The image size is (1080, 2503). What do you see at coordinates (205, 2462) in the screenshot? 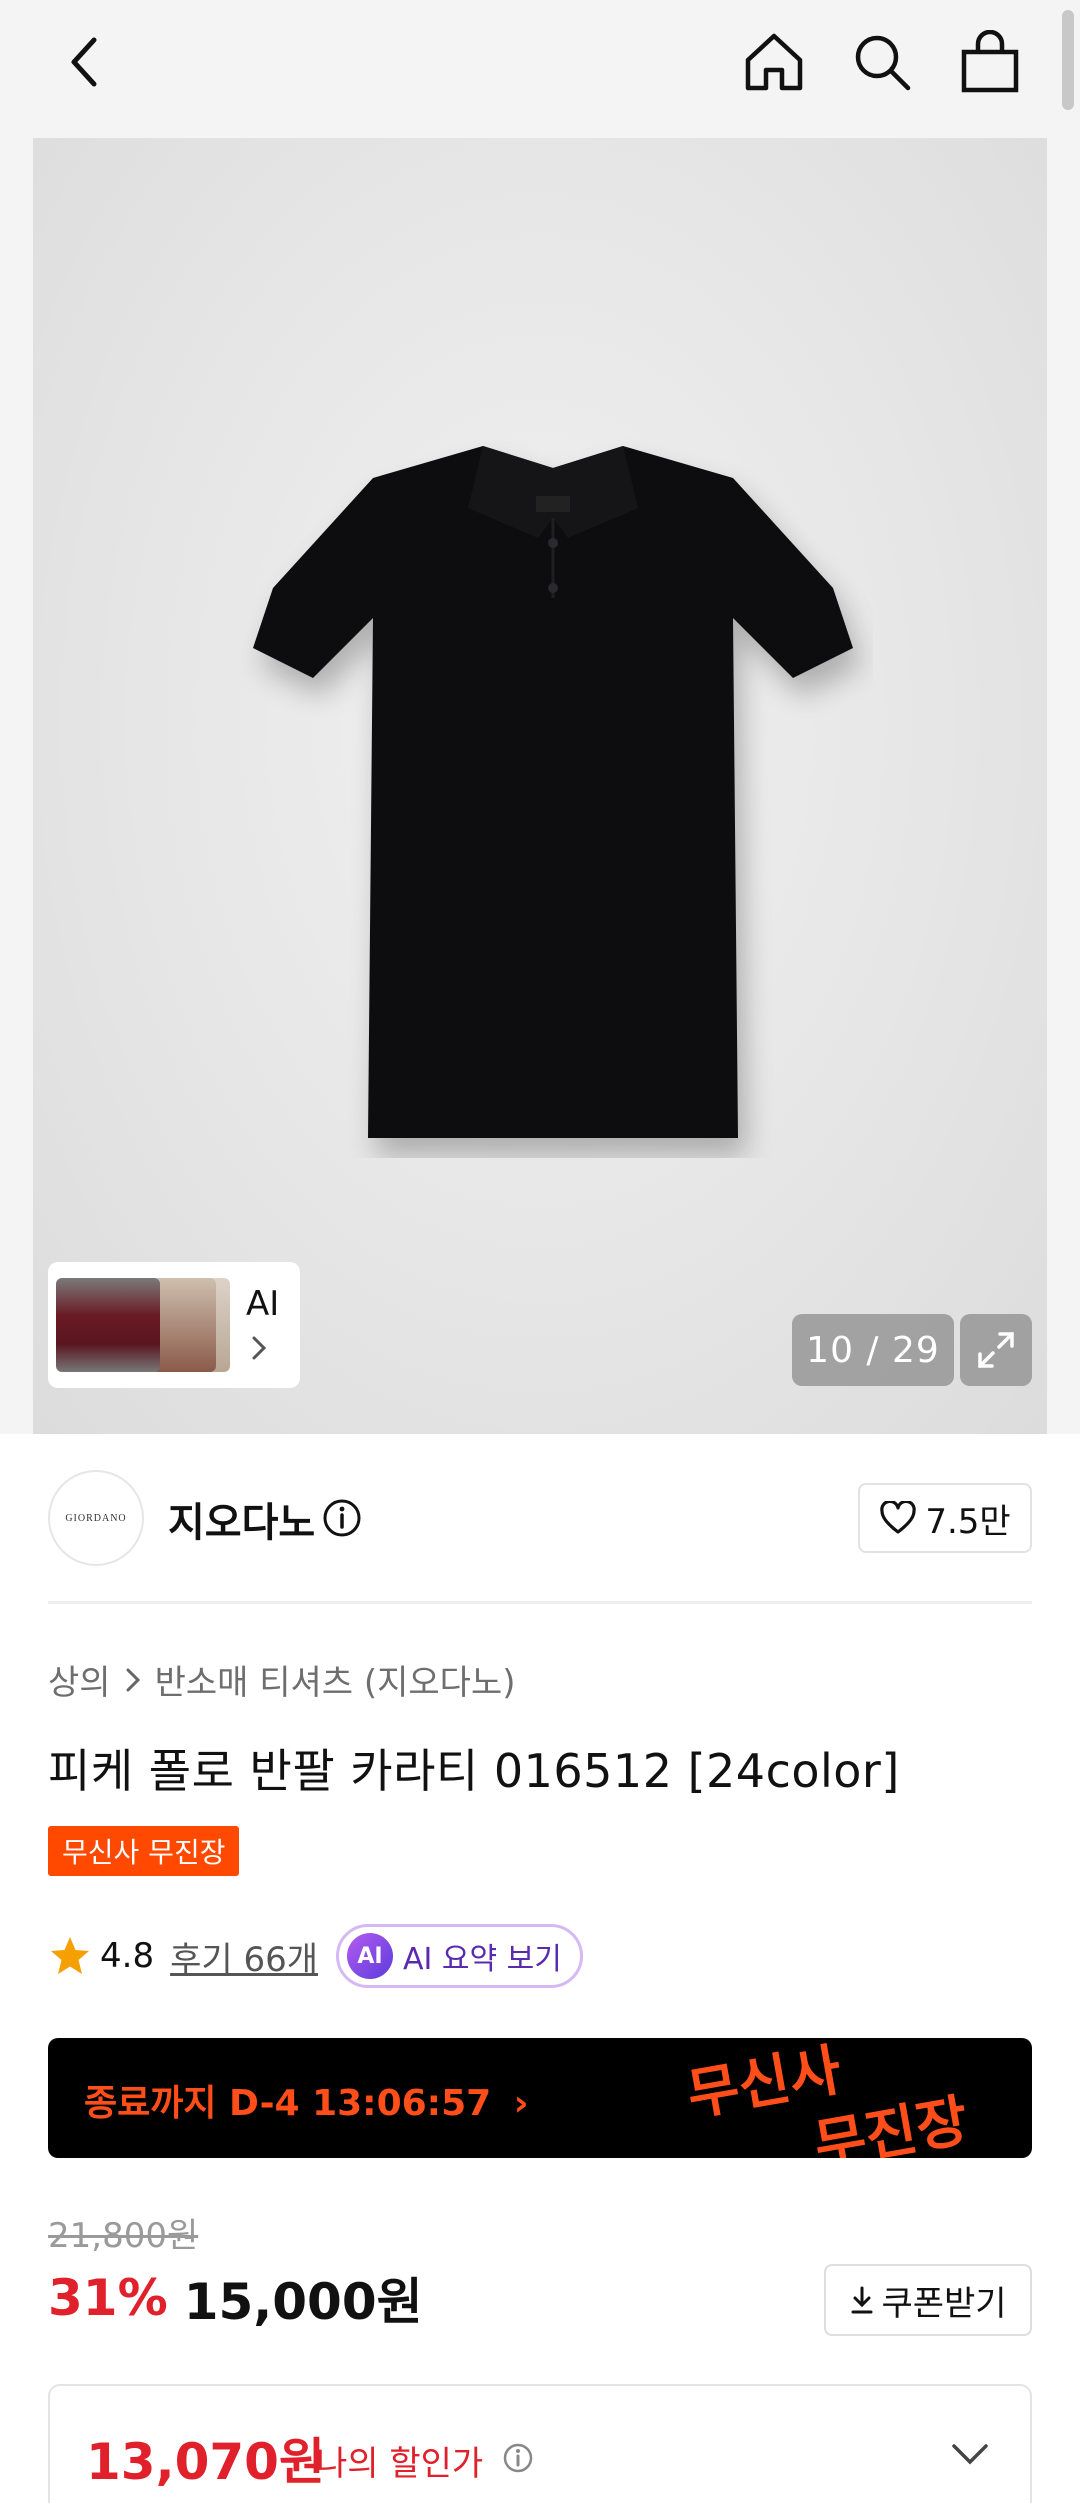
I see `my-discount-price: 13,070원` at bounding box center [205, 2462].